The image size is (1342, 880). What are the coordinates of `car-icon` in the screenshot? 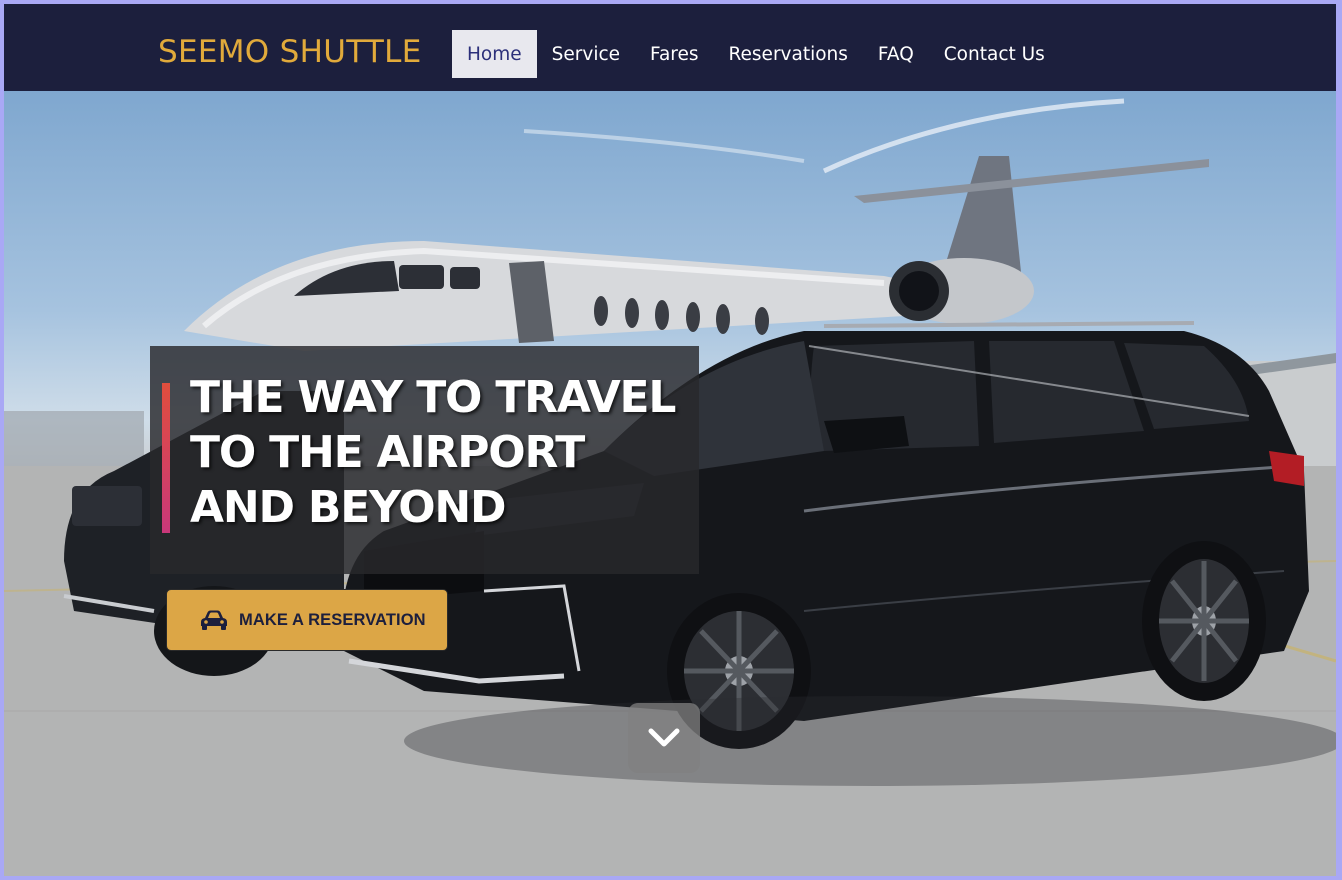 It's located at (215, 620).